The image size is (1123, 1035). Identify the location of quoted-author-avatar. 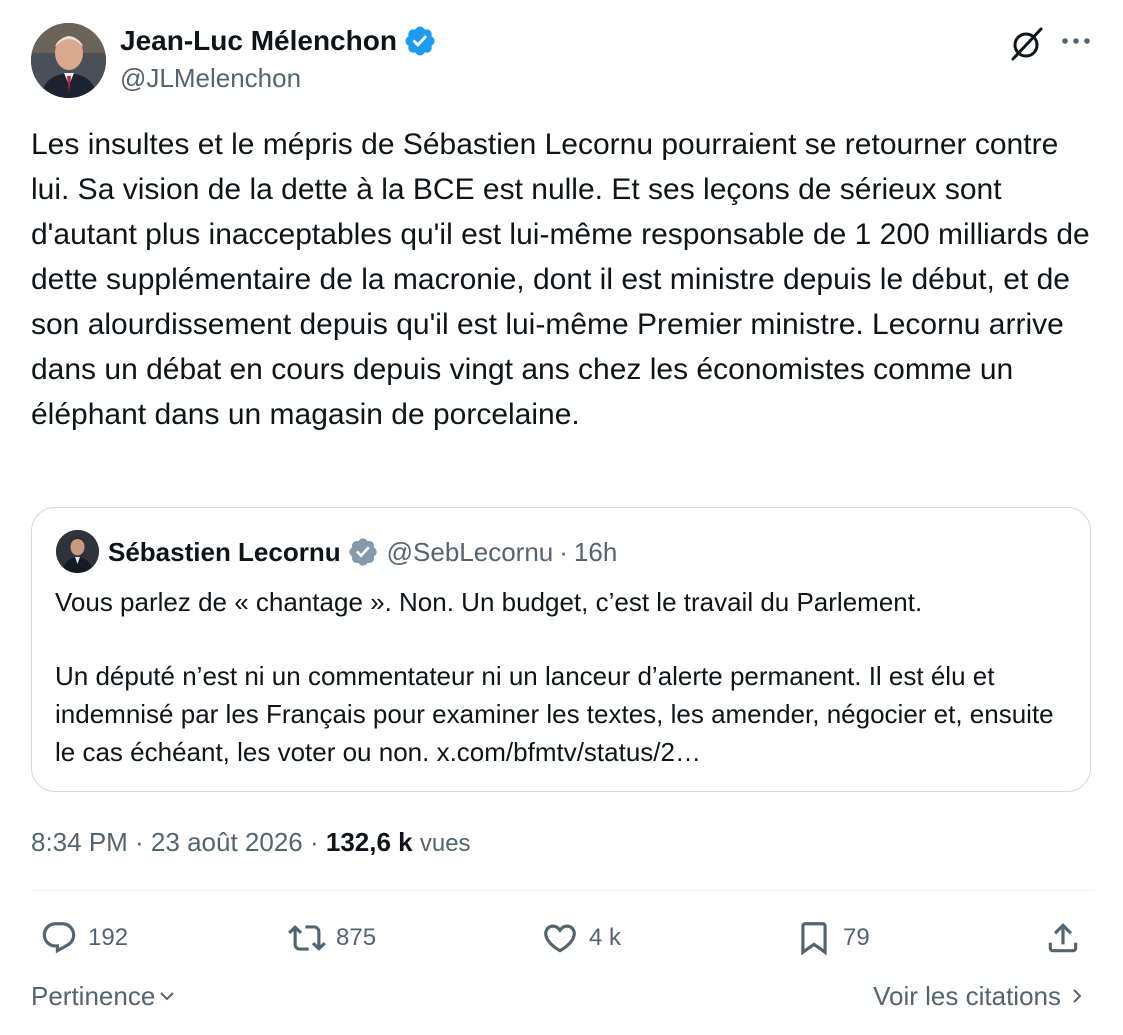
(77, 551).